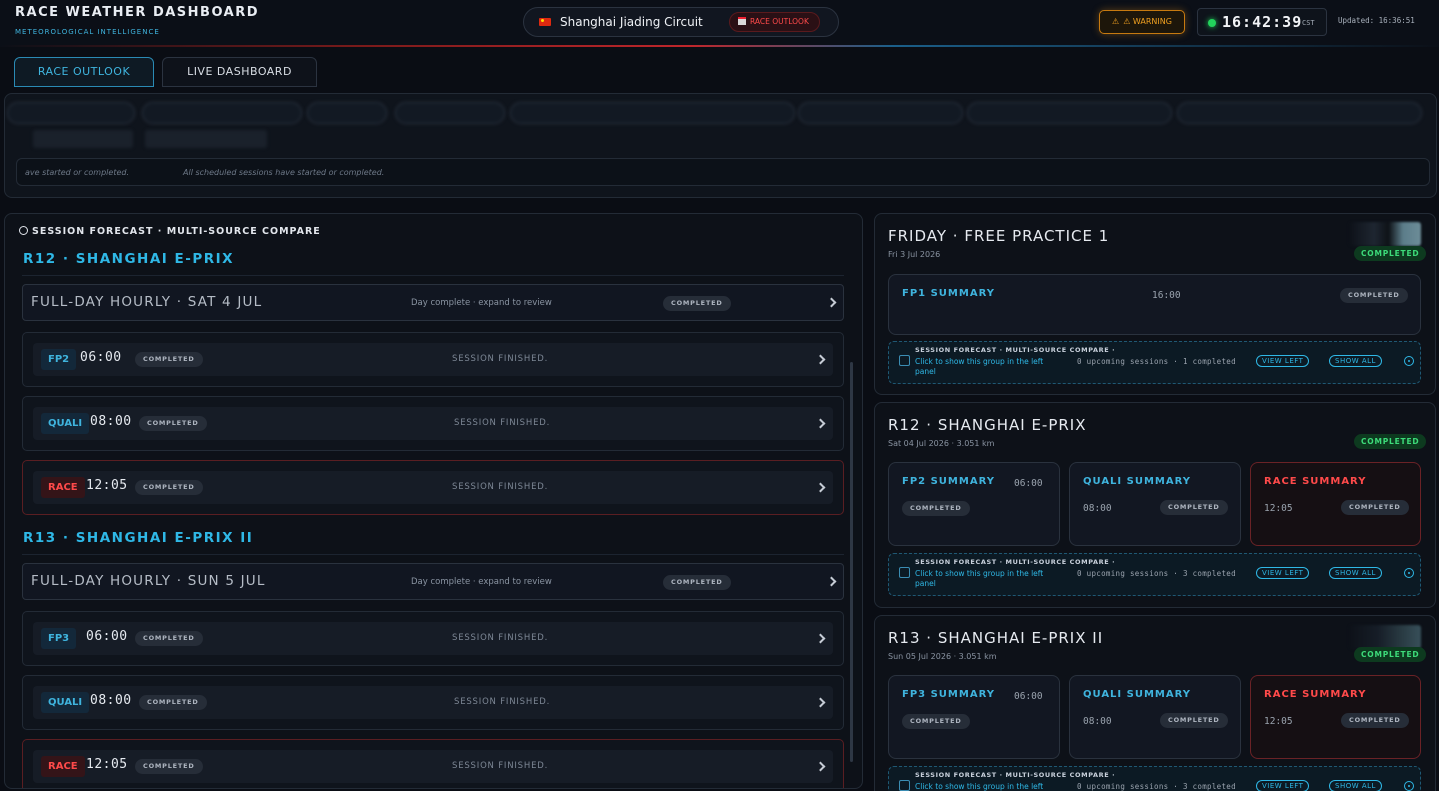 The image size is (1439, 791). Describe the element at coordinates (631, 22) in the screenshot. I see `circuit-name: Shanghai Jiading Circuit` at that location.